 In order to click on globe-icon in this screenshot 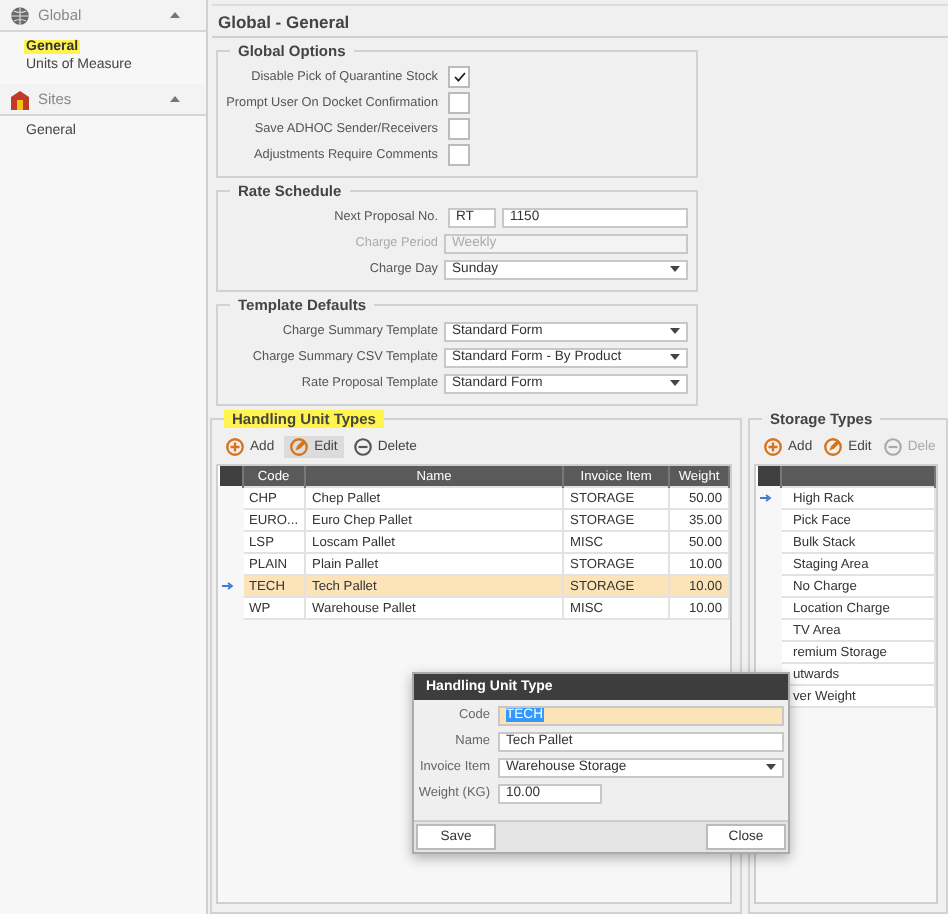, I will do `click(20, 15)`.